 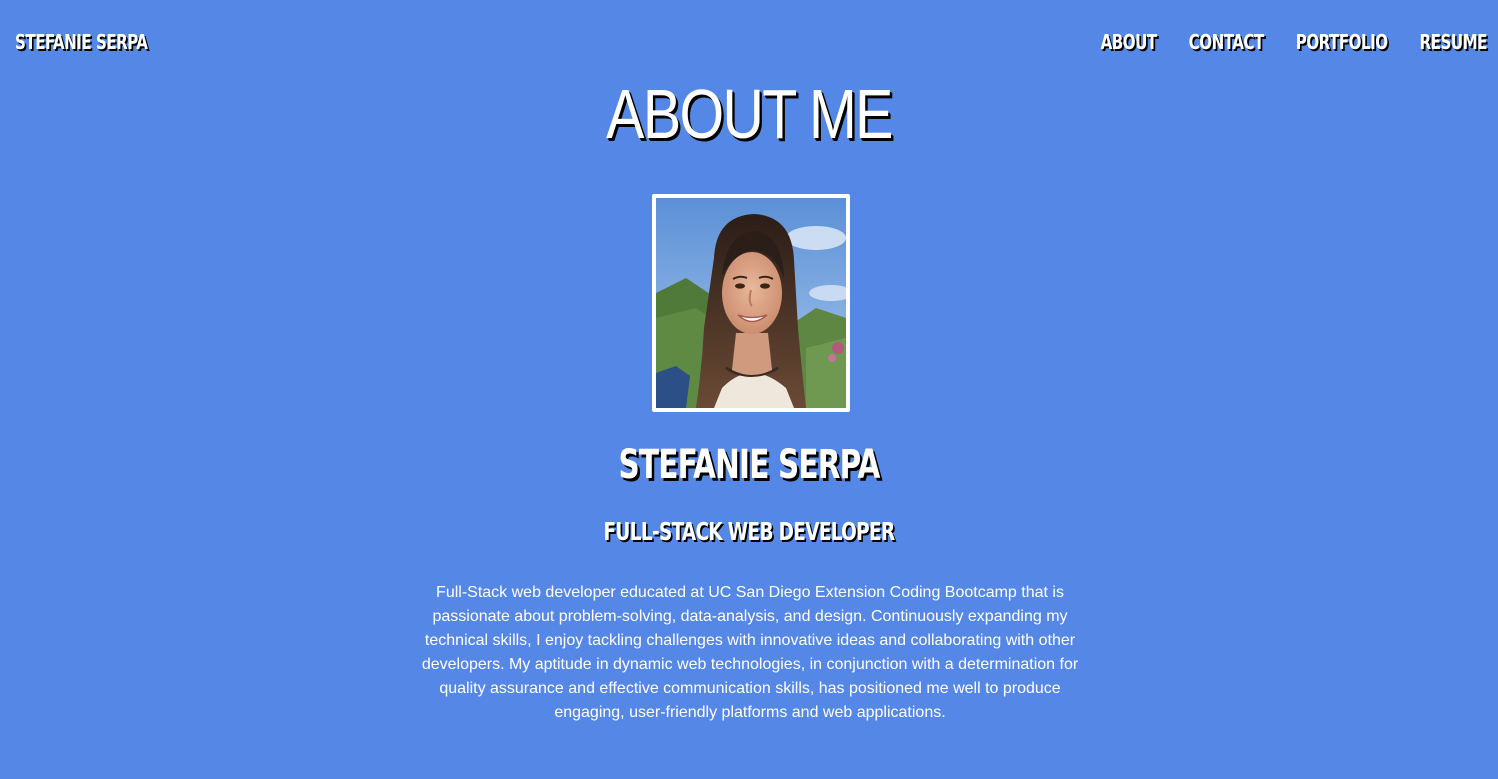 I want to click on profile-role: FULL-STACK WEB DEVELOPER, so click(x=749, y=531).